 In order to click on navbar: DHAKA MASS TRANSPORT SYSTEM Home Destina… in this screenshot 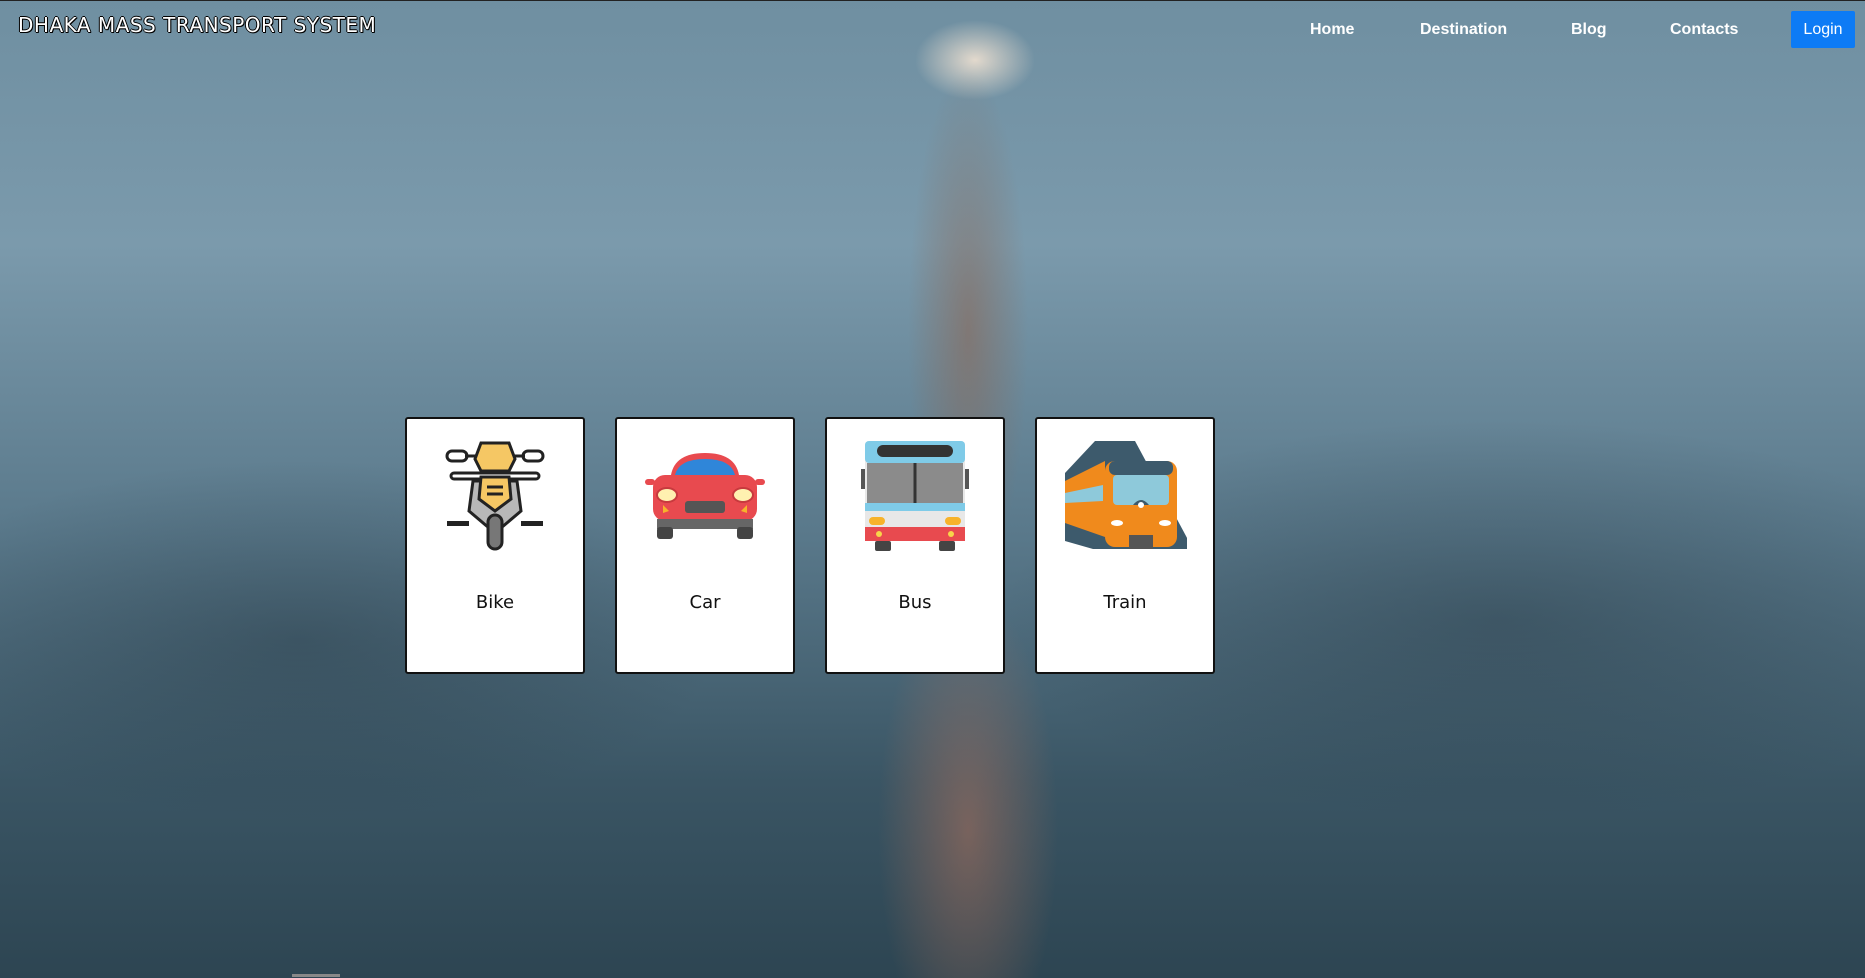, I will do `click(932, 28)`.